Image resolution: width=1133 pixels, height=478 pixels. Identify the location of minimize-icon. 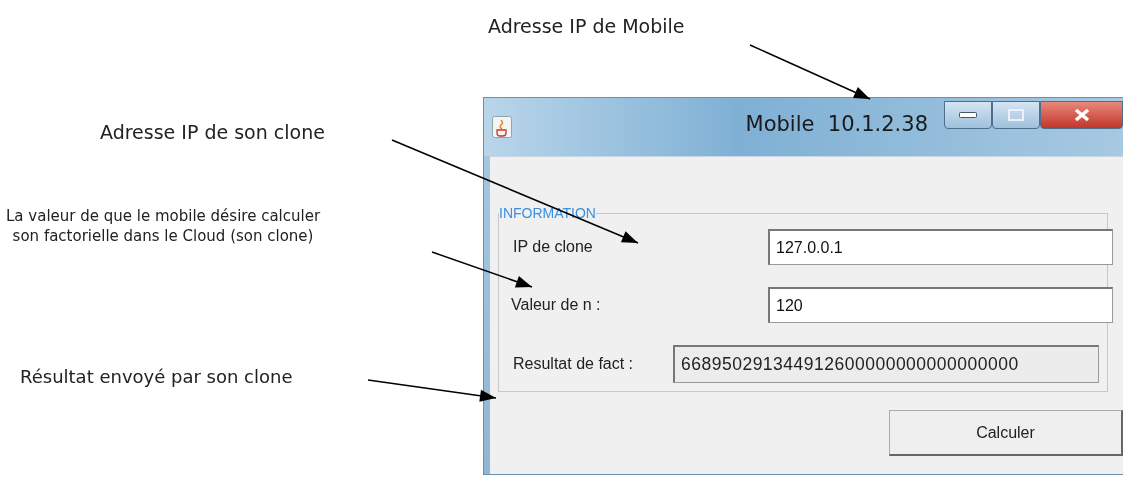
(968, 115).